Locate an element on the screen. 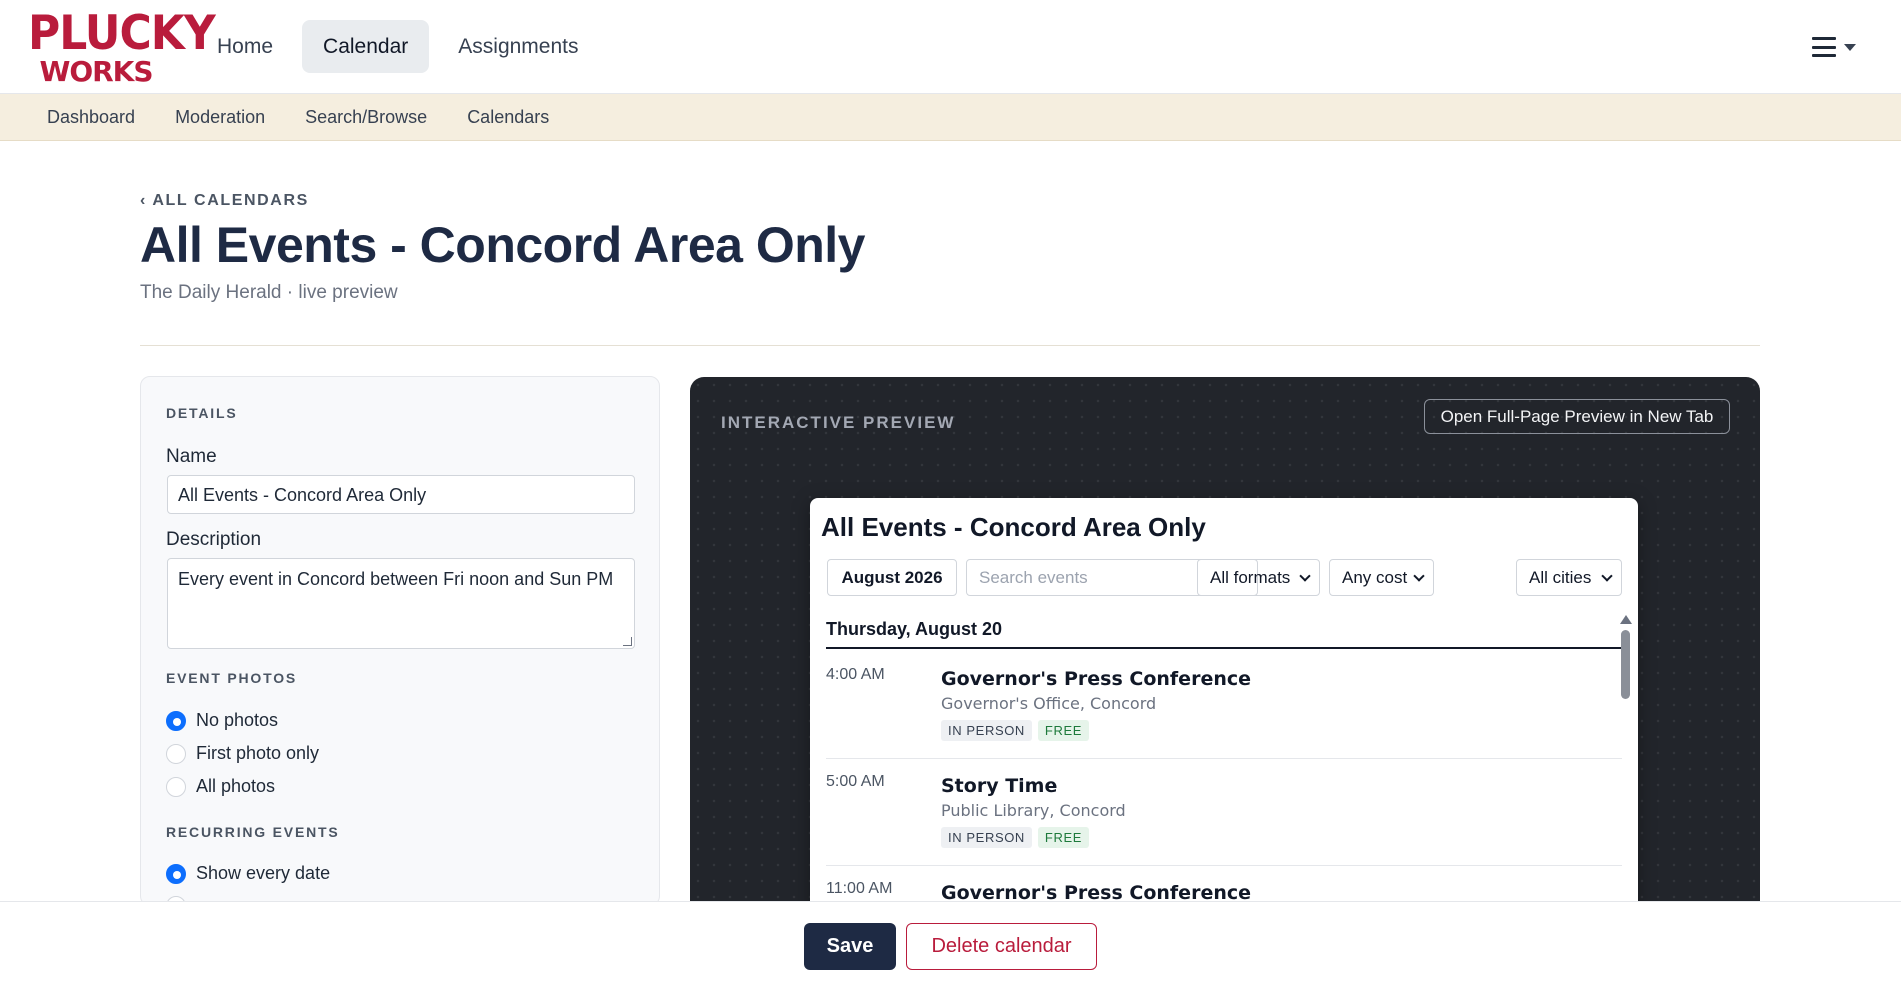  event-time: 4:00 AM is located at coordinates (855, 674).